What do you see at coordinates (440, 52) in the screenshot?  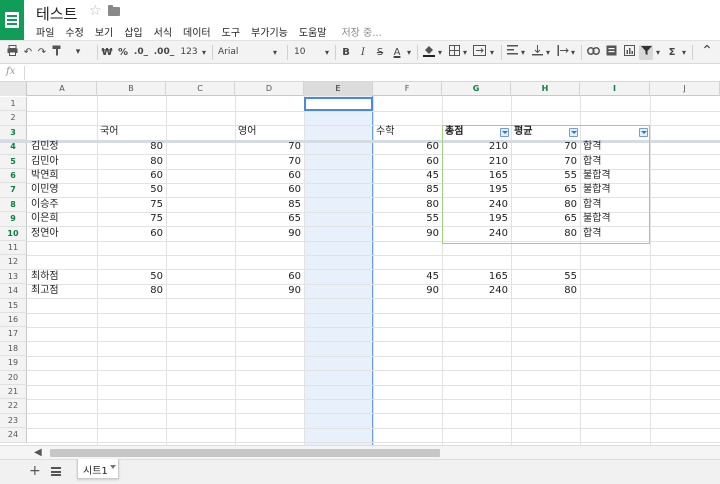 I see `fill-color-arrow-icon: ▾` at bounding box center [440, 52].